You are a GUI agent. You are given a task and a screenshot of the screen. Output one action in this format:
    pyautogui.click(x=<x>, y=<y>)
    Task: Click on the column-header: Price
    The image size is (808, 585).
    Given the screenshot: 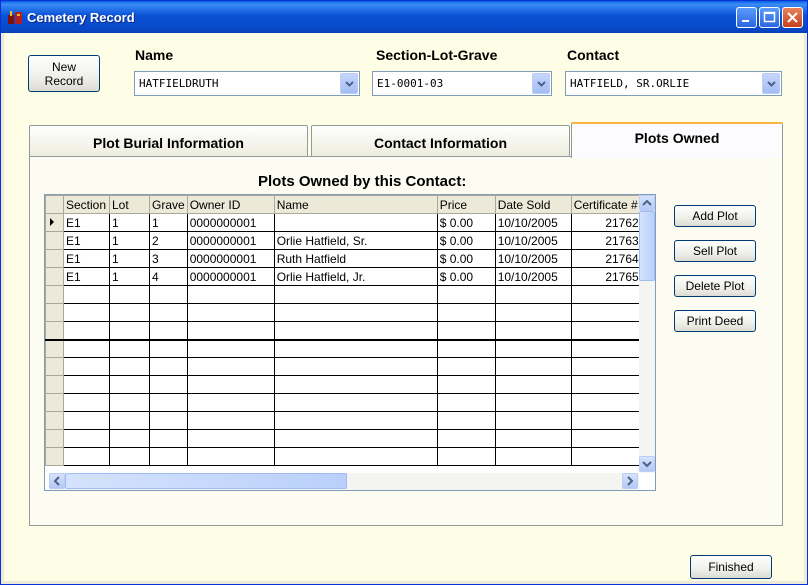 What is the action you would take?
    pyautogui.click(x=466, y=204)
    